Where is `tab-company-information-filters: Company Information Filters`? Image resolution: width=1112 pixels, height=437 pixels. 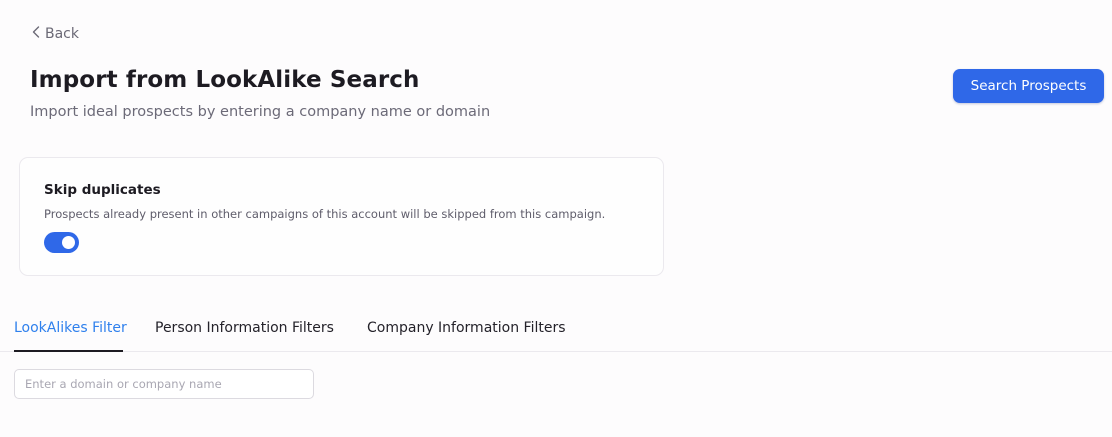 tab-company-information-filters: Company Information Filters is located at coordinates (466, 328).